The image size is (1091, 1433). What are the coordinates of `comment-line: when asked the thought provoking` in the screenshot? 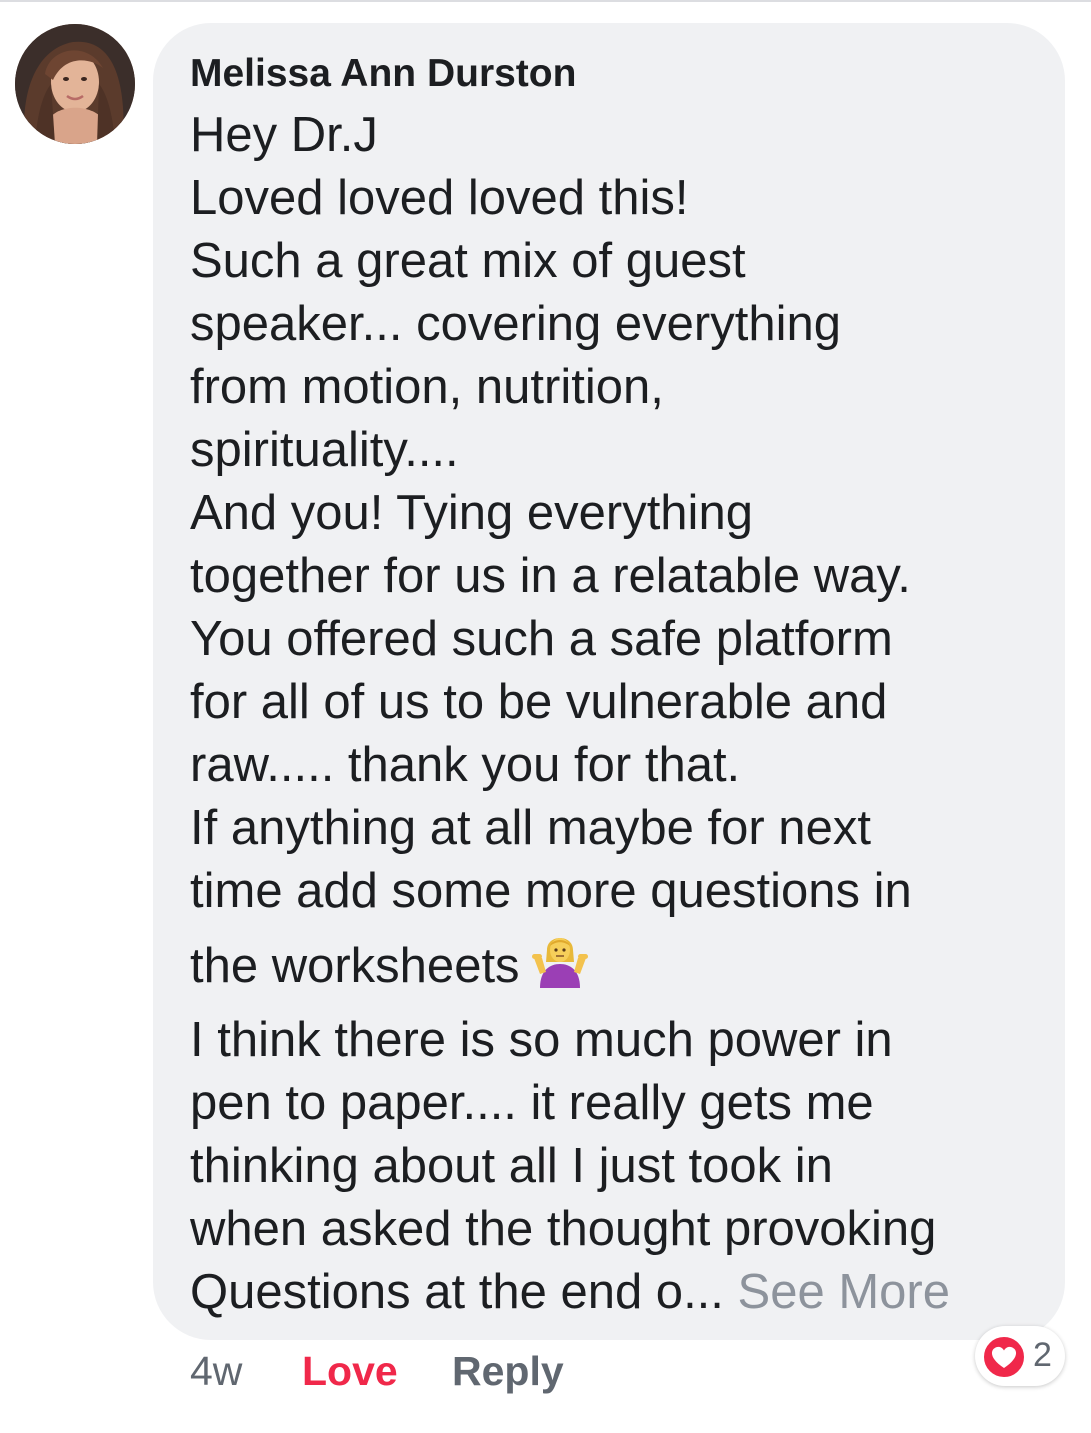 It's located at (563, 1229).